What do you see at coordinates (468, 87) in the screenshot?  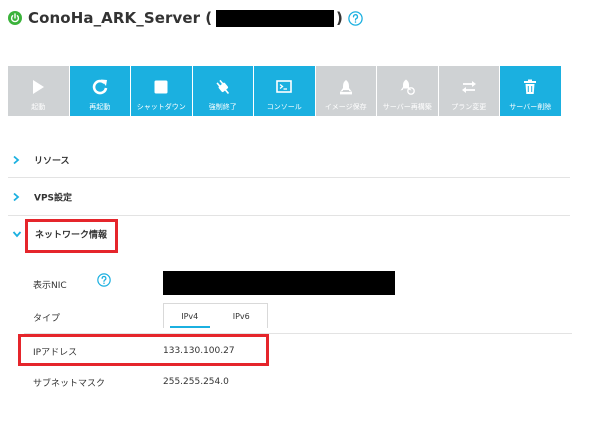 I see `swap-icon` at bounding box center [468, 87].